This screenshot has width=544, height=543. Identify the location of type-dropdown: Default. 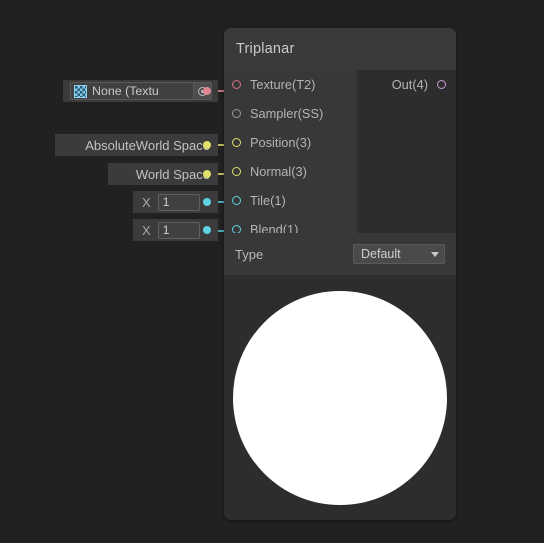
(399, 254).